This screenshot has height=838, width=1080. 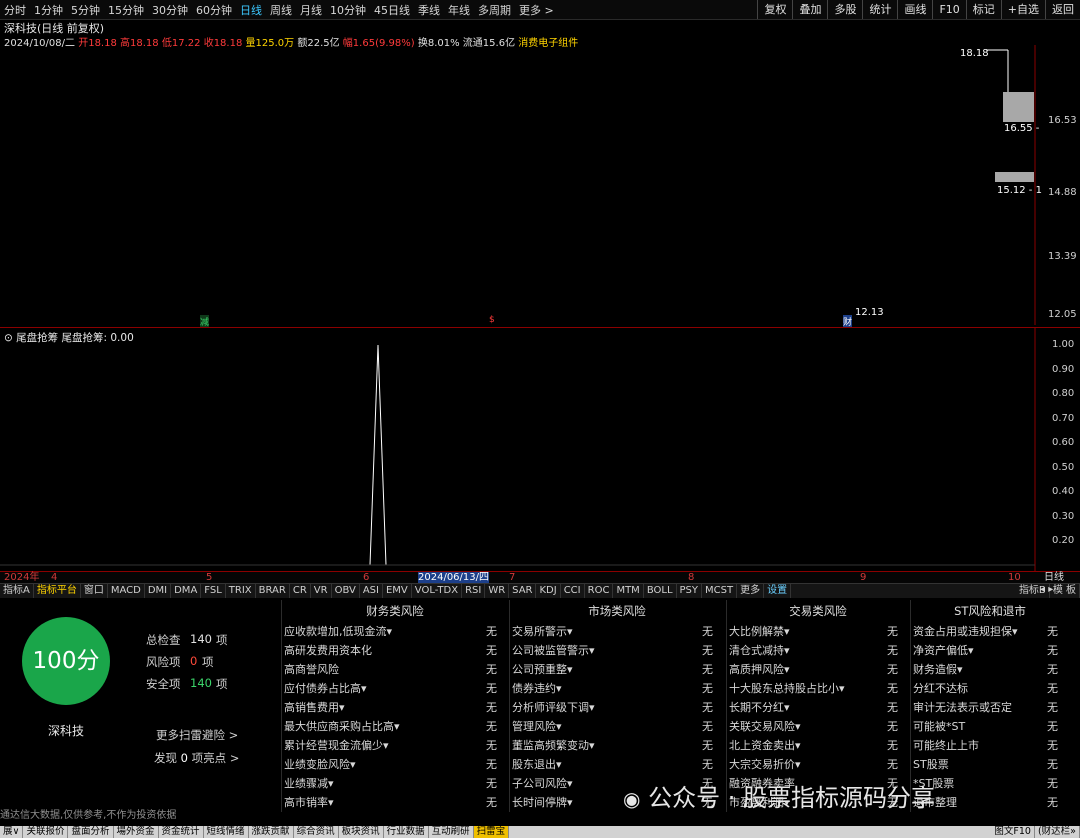 I want to click on tool-button-4: 画线, so click(x=914, y=9).